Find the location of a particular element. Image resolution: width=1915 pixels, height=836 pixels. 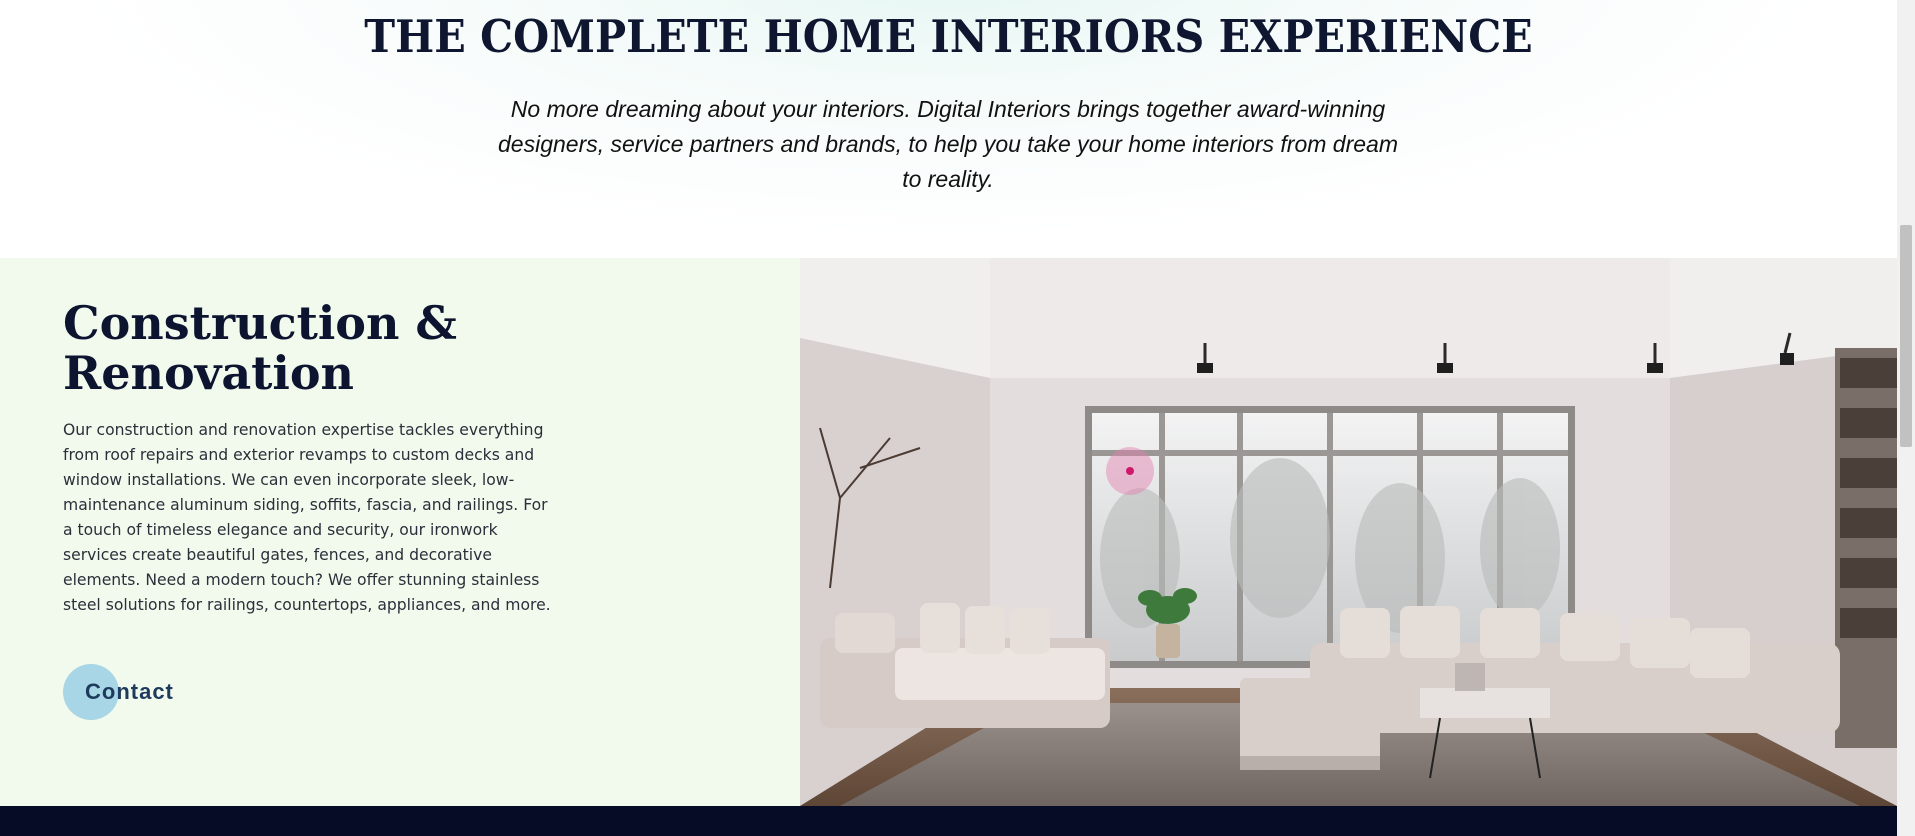

page-scrollbar is located at coordinates (1906, 418).